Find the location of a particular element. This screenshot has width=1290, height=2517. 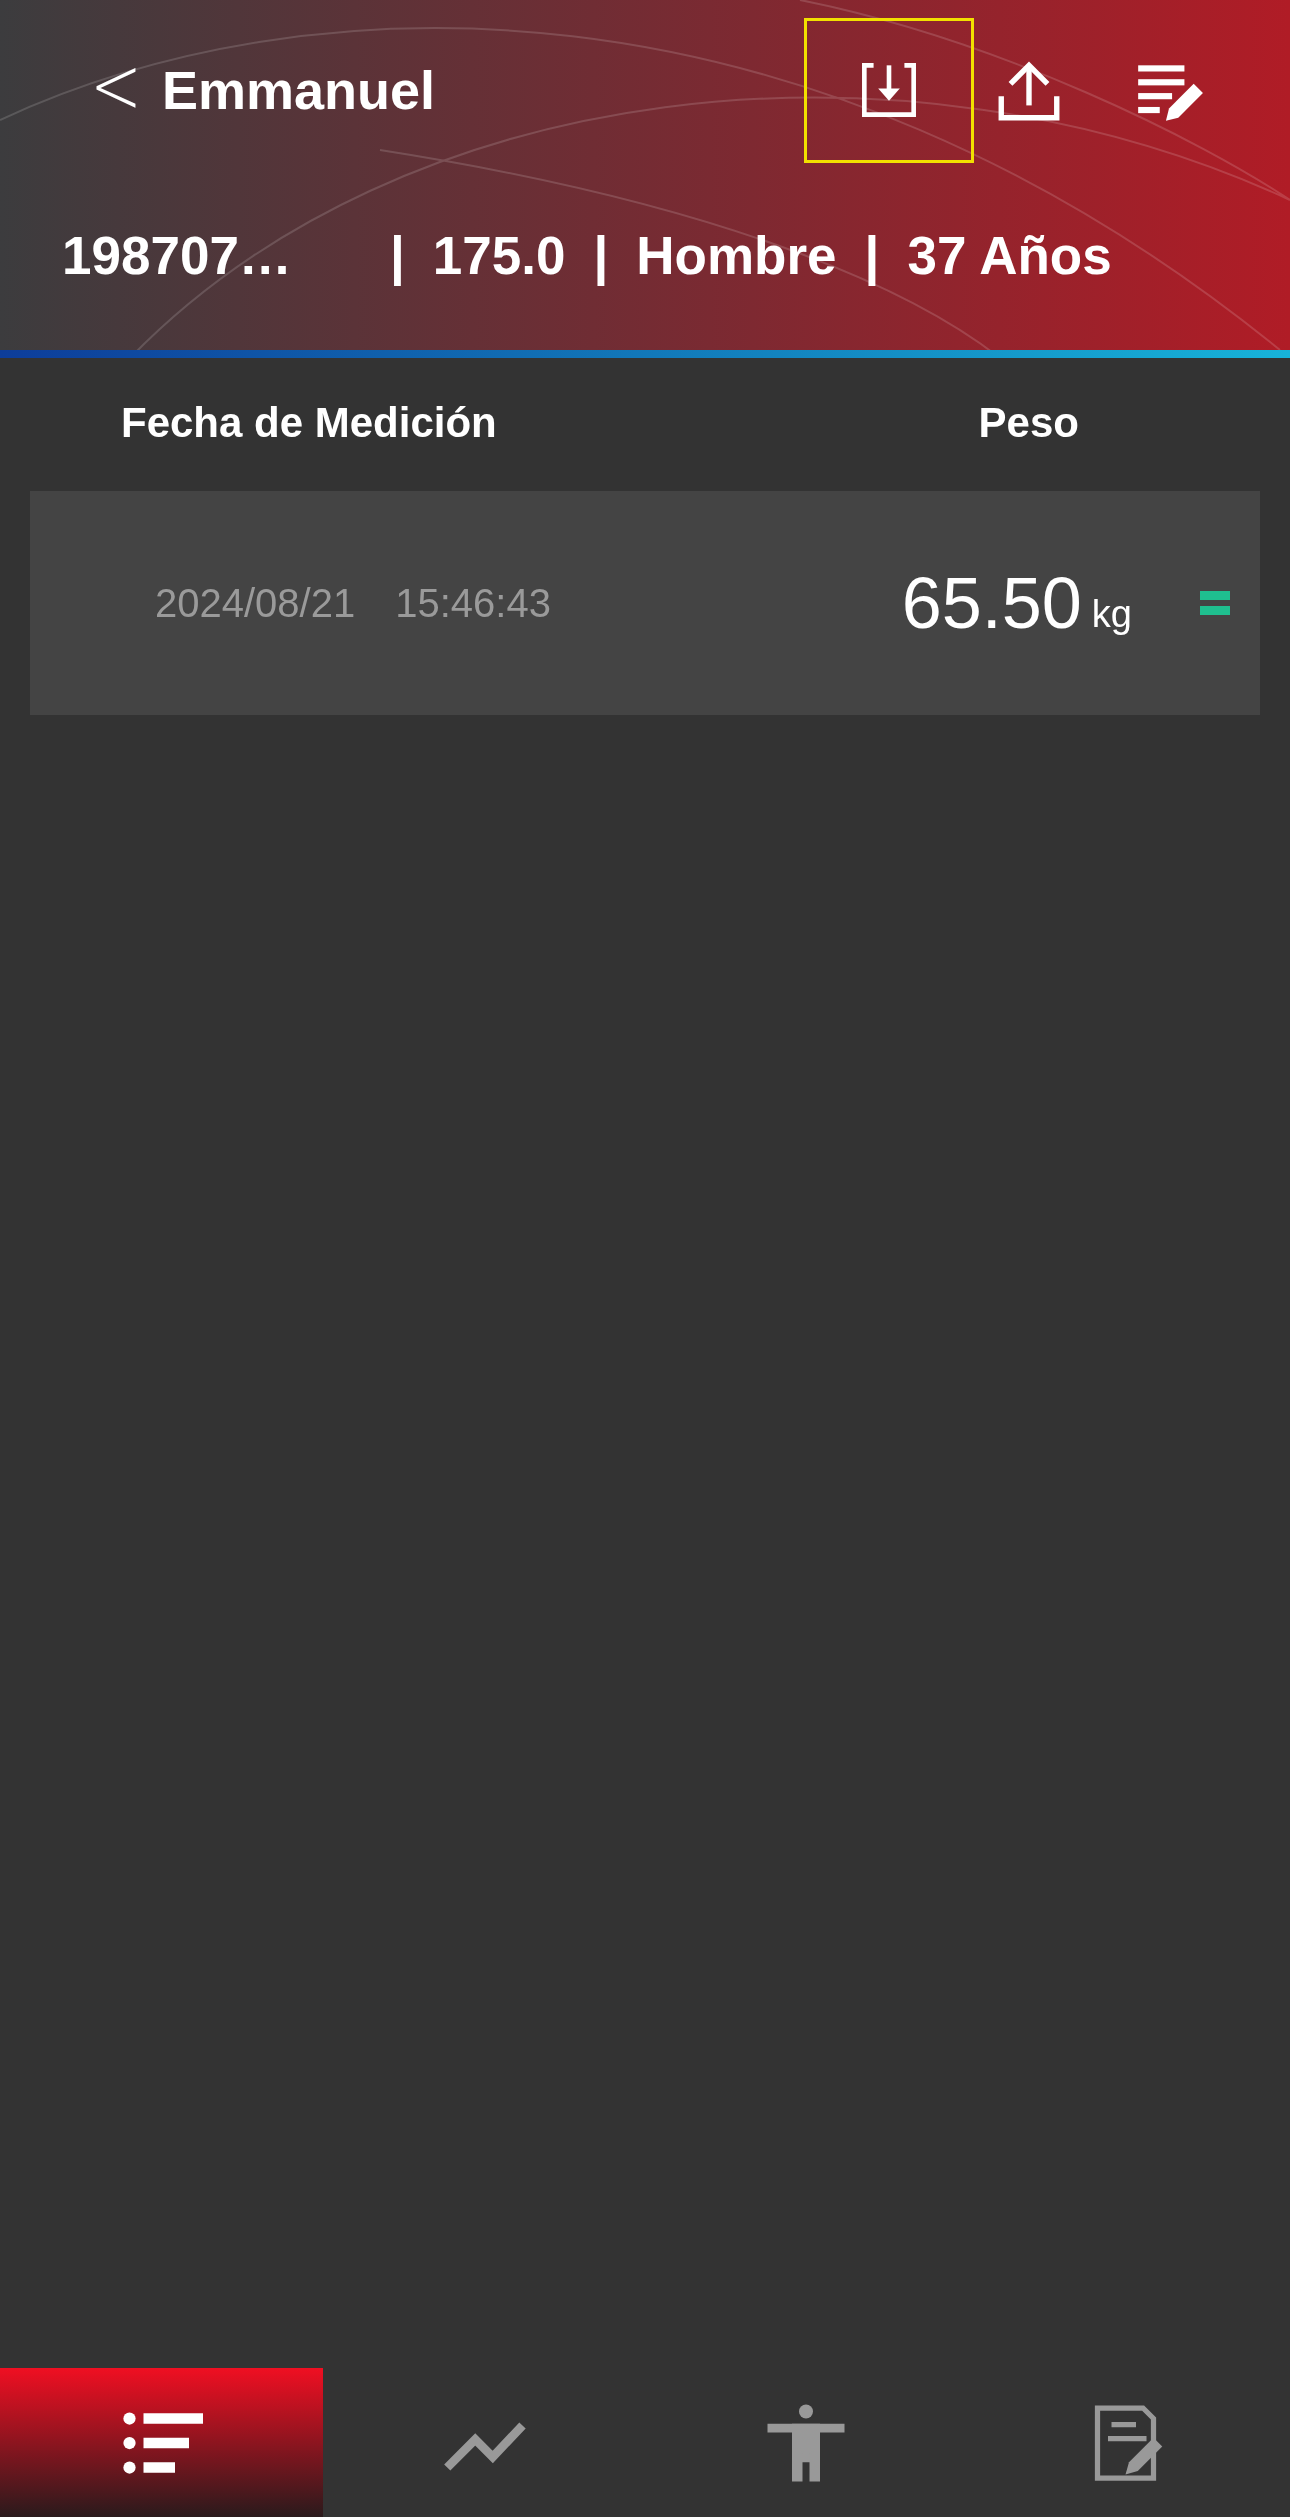

unit-text: kg is located at coordinates (1111, 614).